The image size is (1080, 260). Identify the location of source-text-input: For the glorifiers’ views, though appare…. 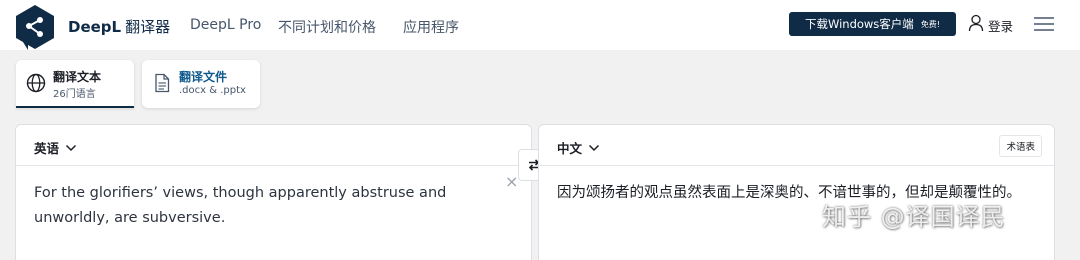
(254, 206).